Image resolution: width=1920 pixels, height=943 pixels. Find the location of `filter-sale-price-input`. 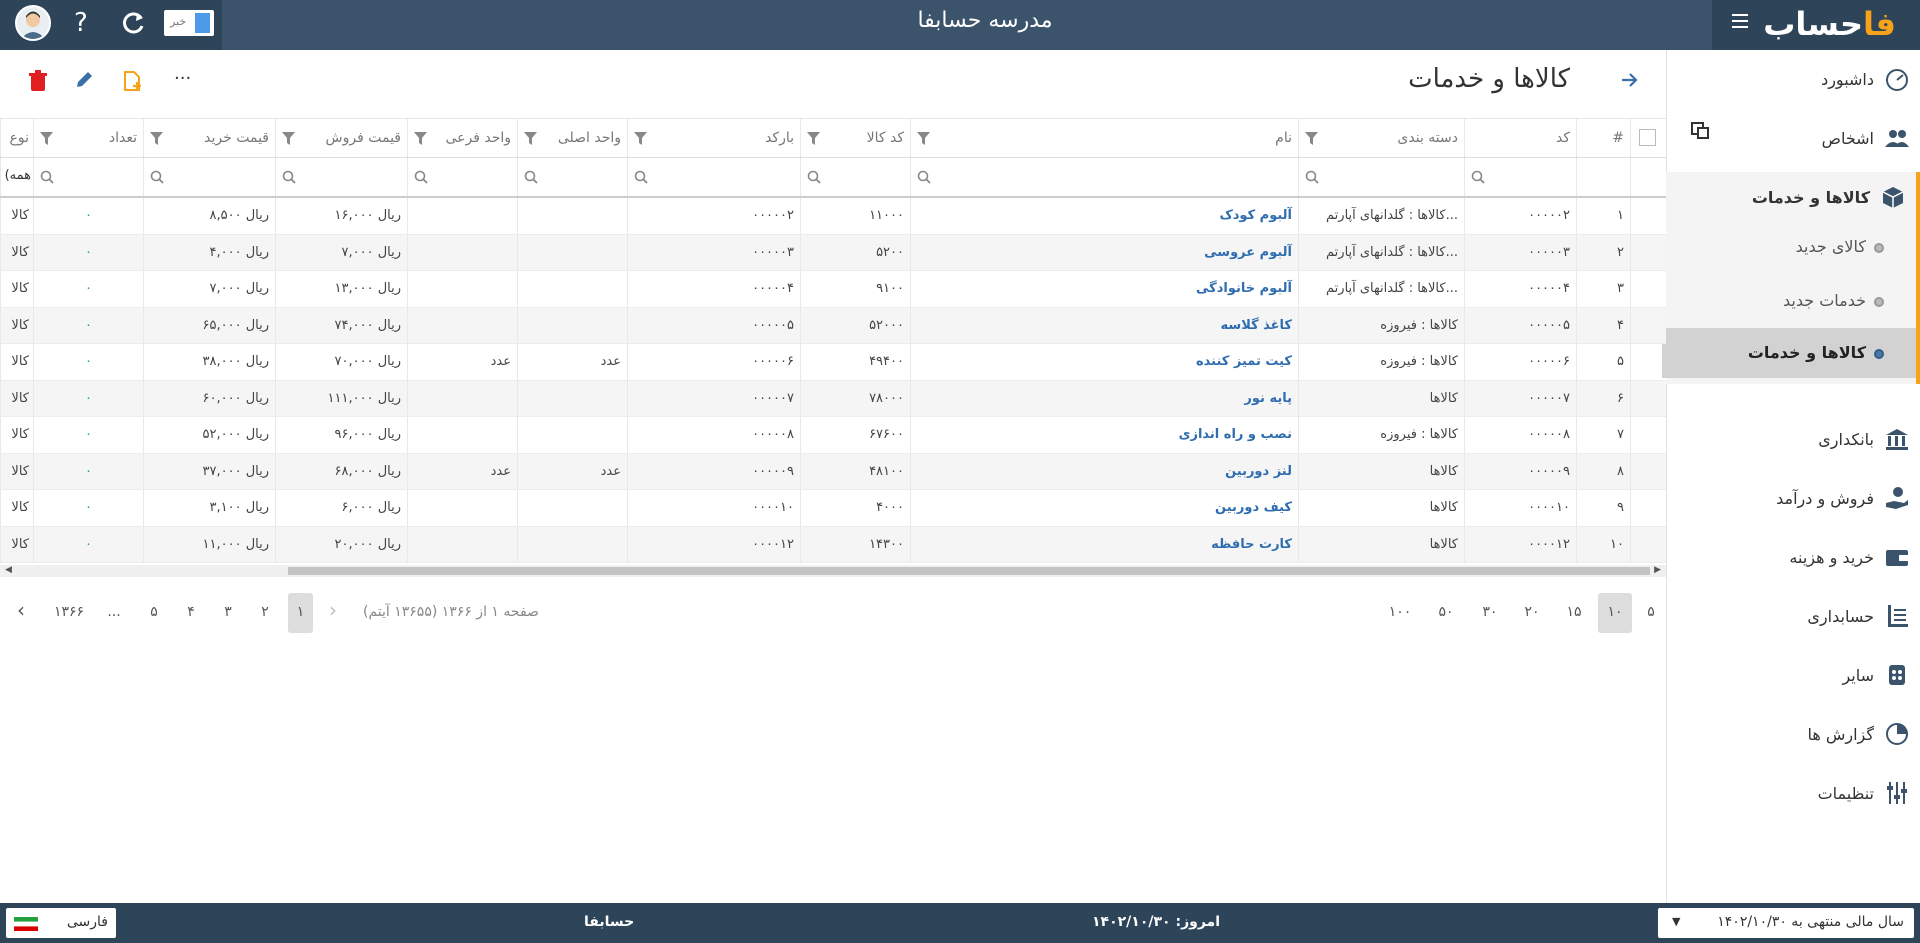

filter-sale-price-input is located at coordinates (341, 177).